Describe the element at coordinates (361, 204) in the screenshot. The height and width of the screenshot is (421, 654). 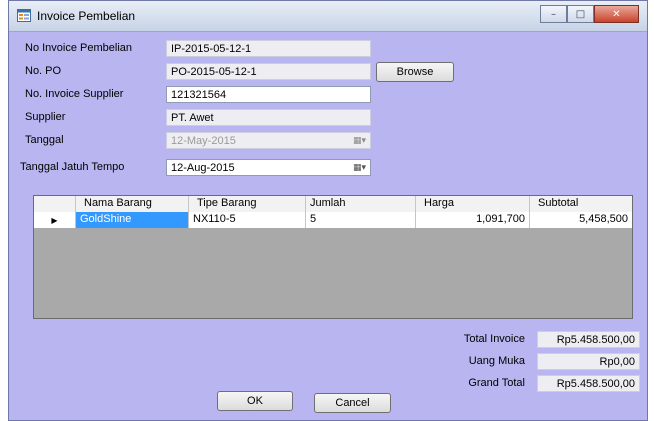
I see `column-header-jumlah: Jumlah` at that location.